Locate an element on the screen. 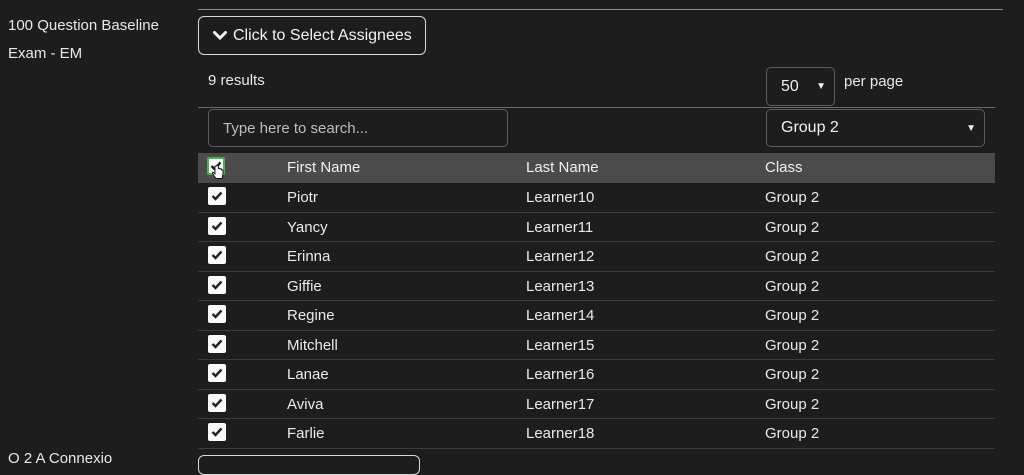  per-page-select: 50 ▼ is located at coordinates (800, 86).